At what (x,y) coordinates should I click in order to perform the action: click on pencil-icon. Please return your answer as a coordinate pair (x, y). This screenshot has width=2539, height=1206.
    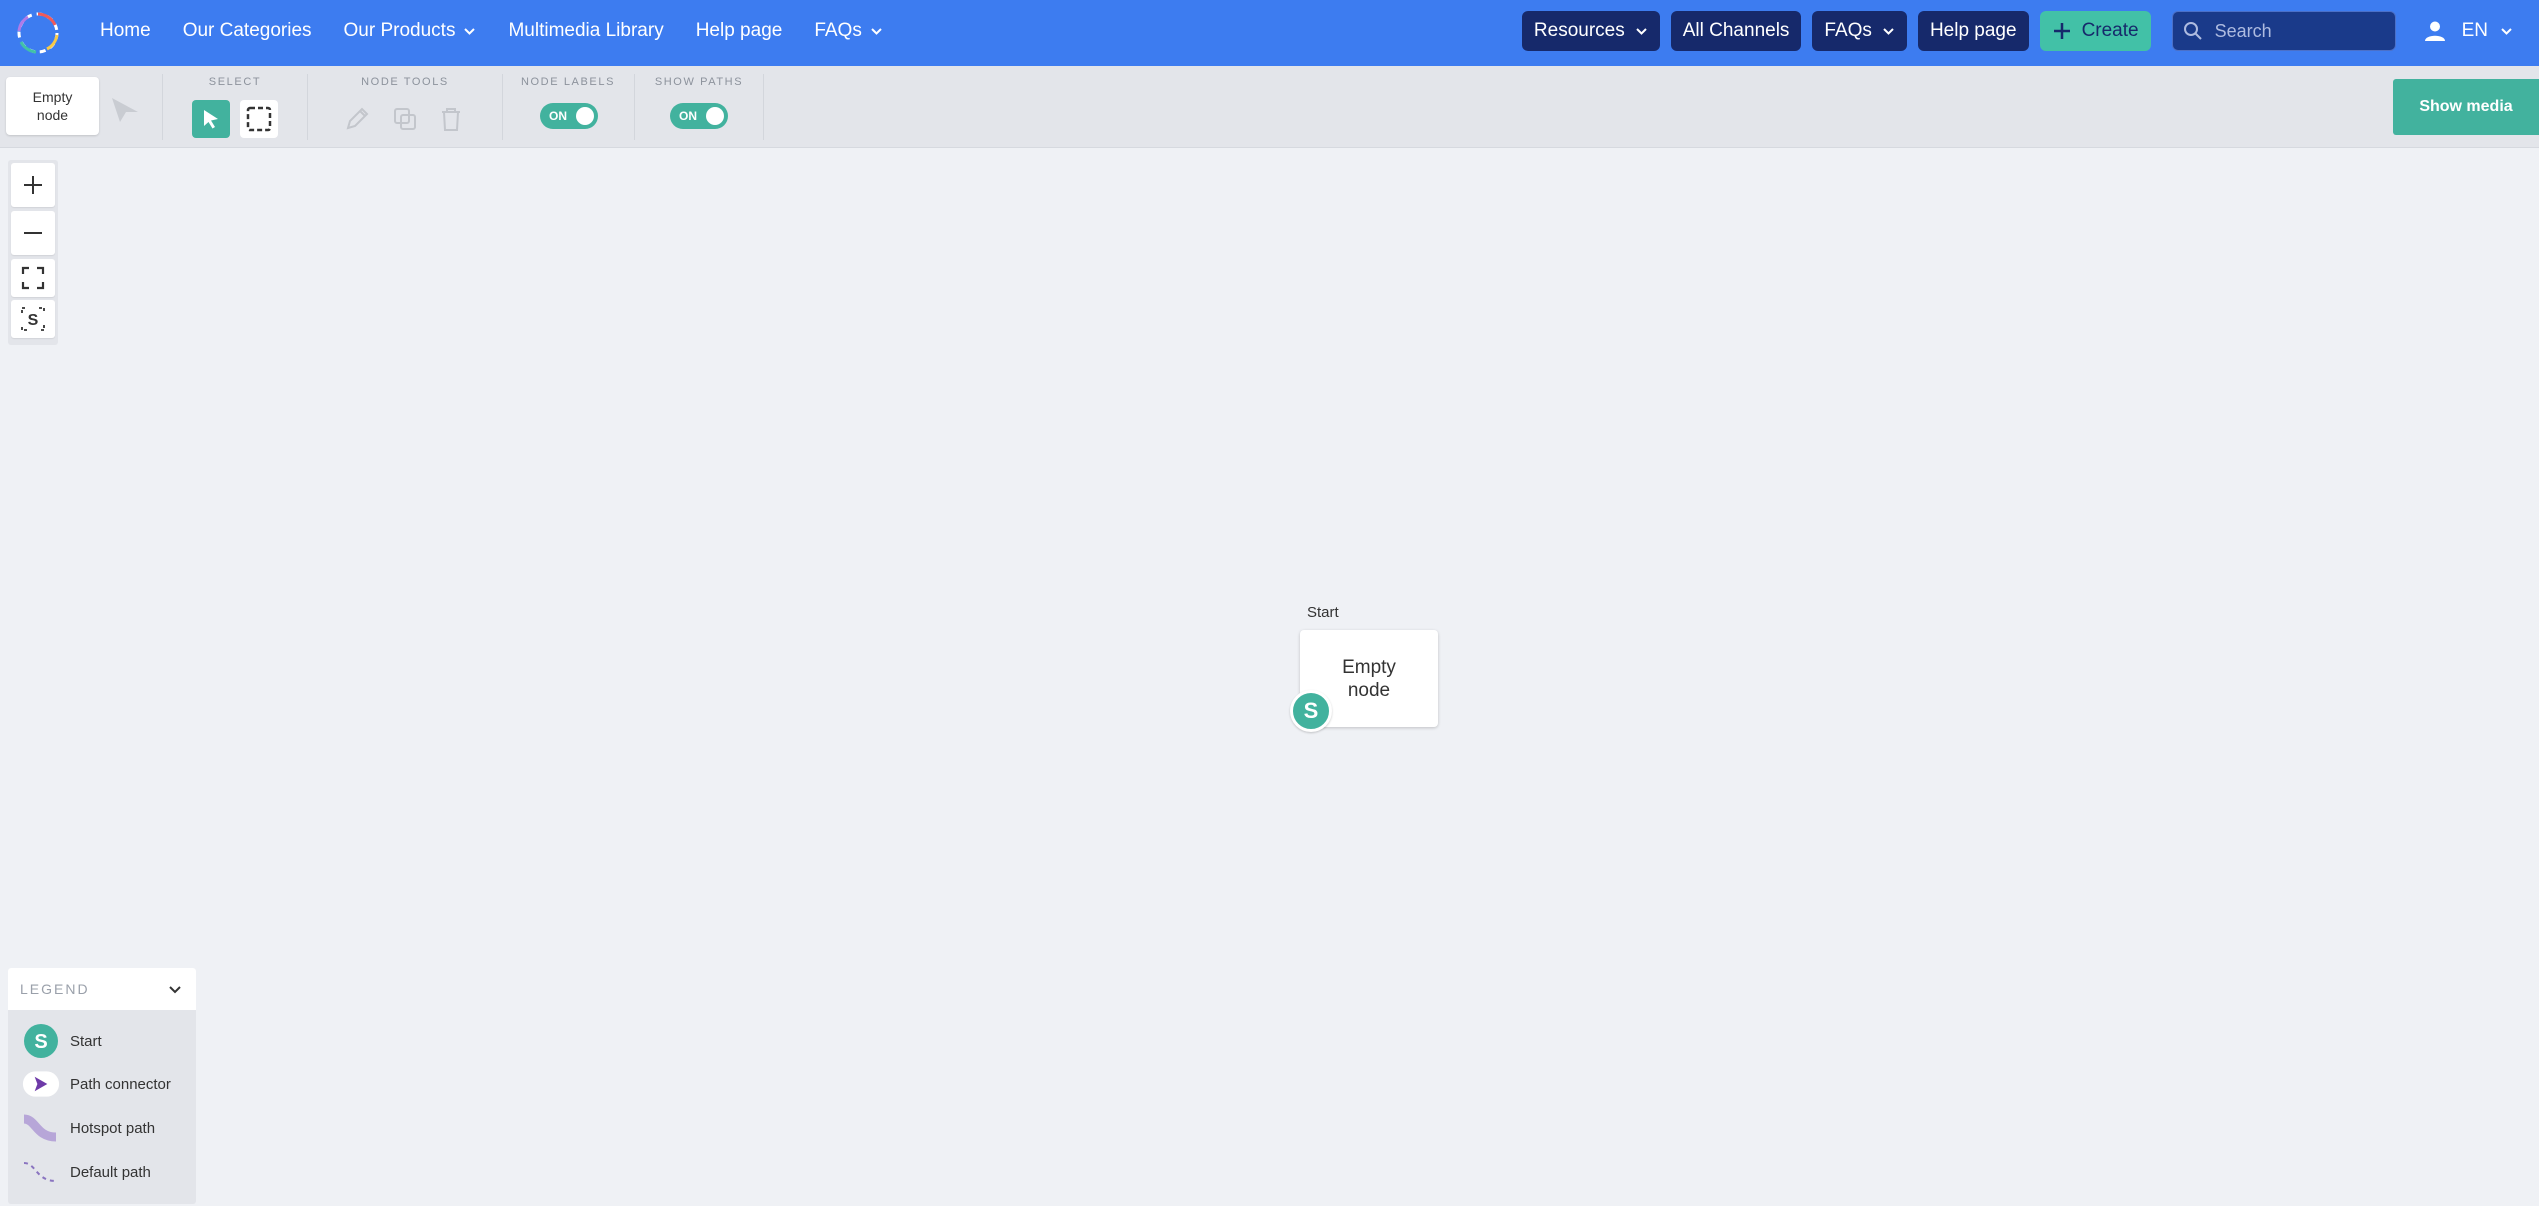
    Looking at the image, I should click on (357, 118).